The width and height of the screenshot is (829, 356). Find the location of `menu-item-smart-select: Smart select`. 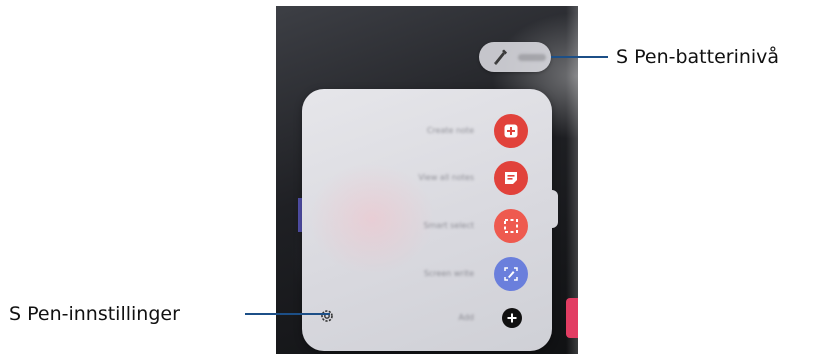

menu-item-smart-select: Smart select is located at coordinates (427, 226).